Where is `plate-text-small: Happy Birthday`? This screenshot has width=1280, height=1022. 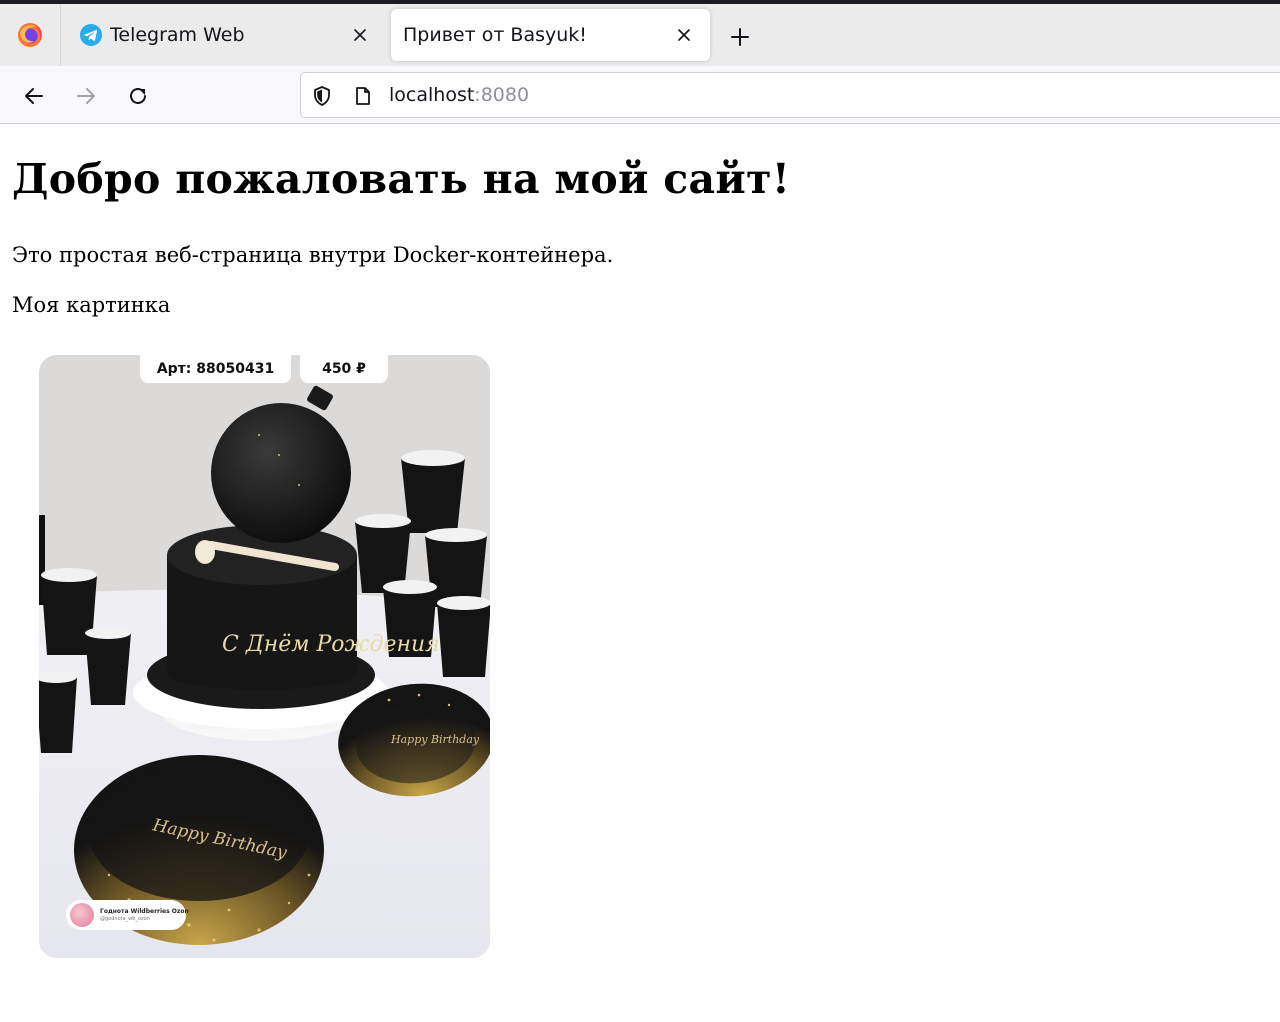
plate-text-small: Happy Birthday is located at coordinates (435, 739).